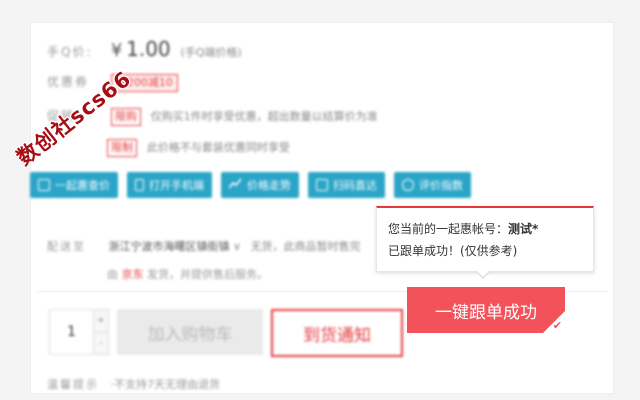 The width and height of the screenshot is (640, 400). I want to click on one-key-follow-button: 一键跟单成功 ✔, so click(486, 310).